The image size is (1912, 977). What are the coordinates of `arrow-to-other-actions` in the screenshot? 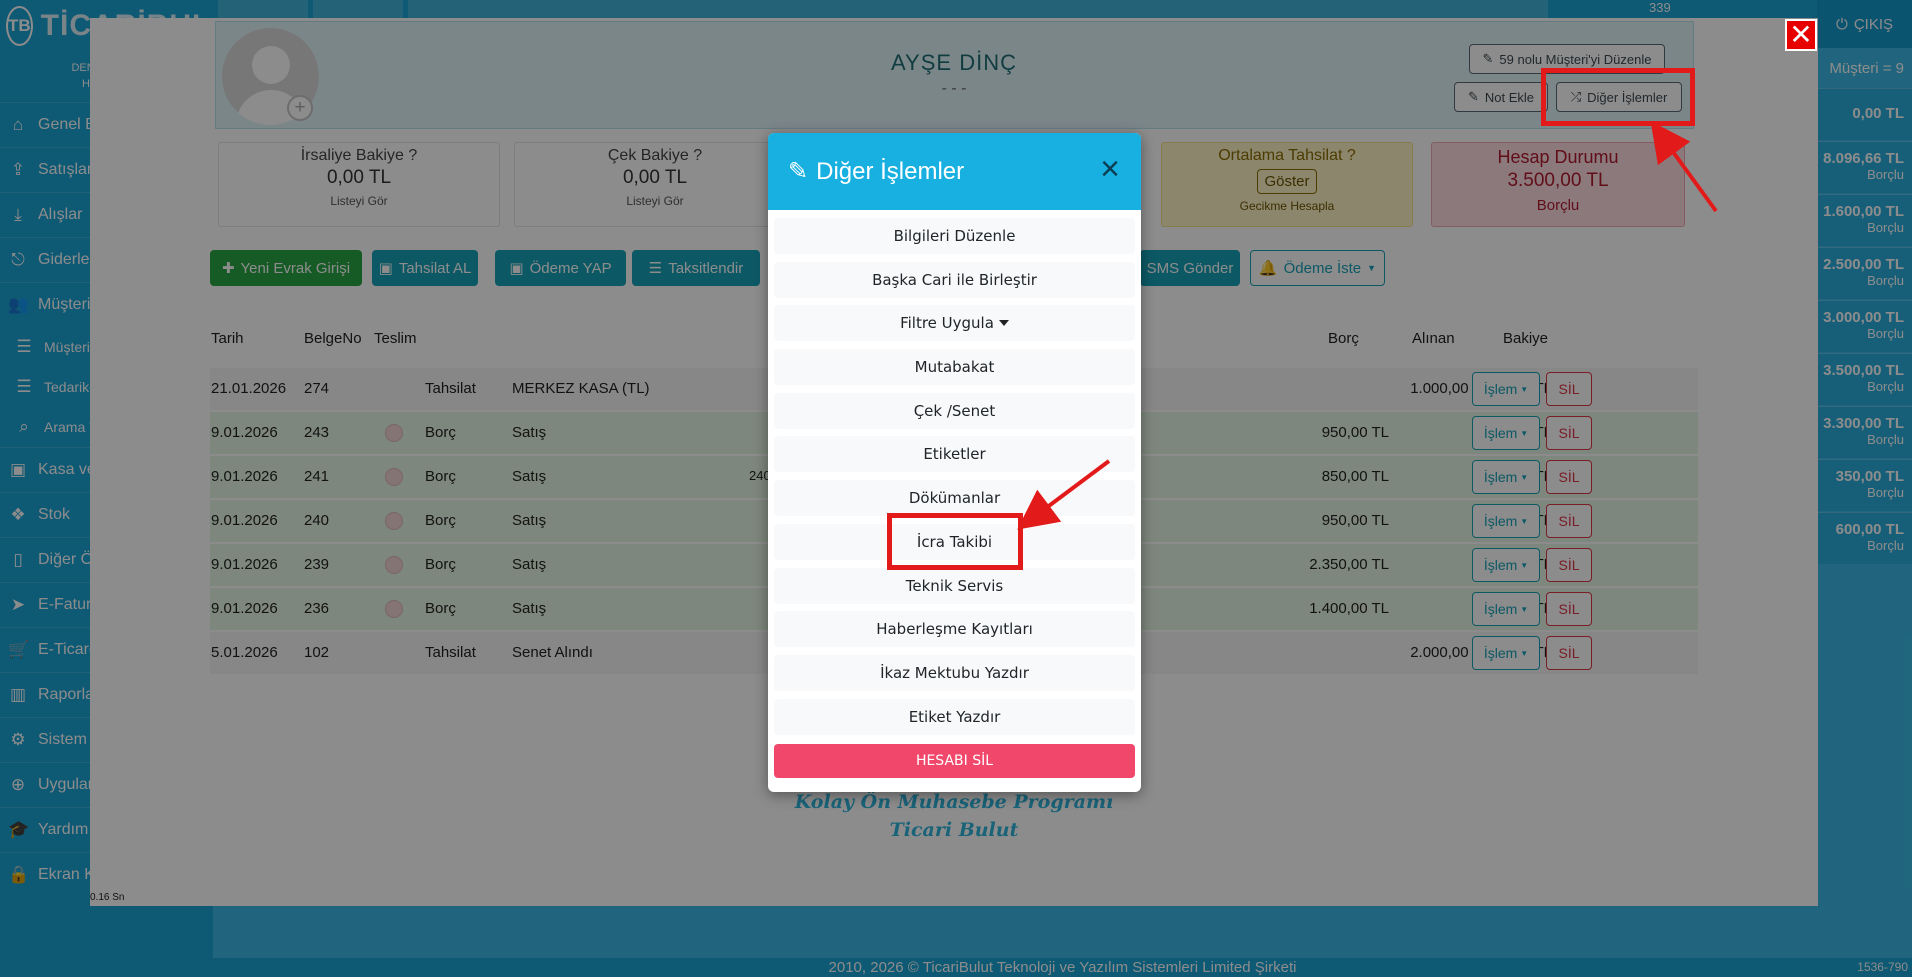 It's located at (1684, 167).